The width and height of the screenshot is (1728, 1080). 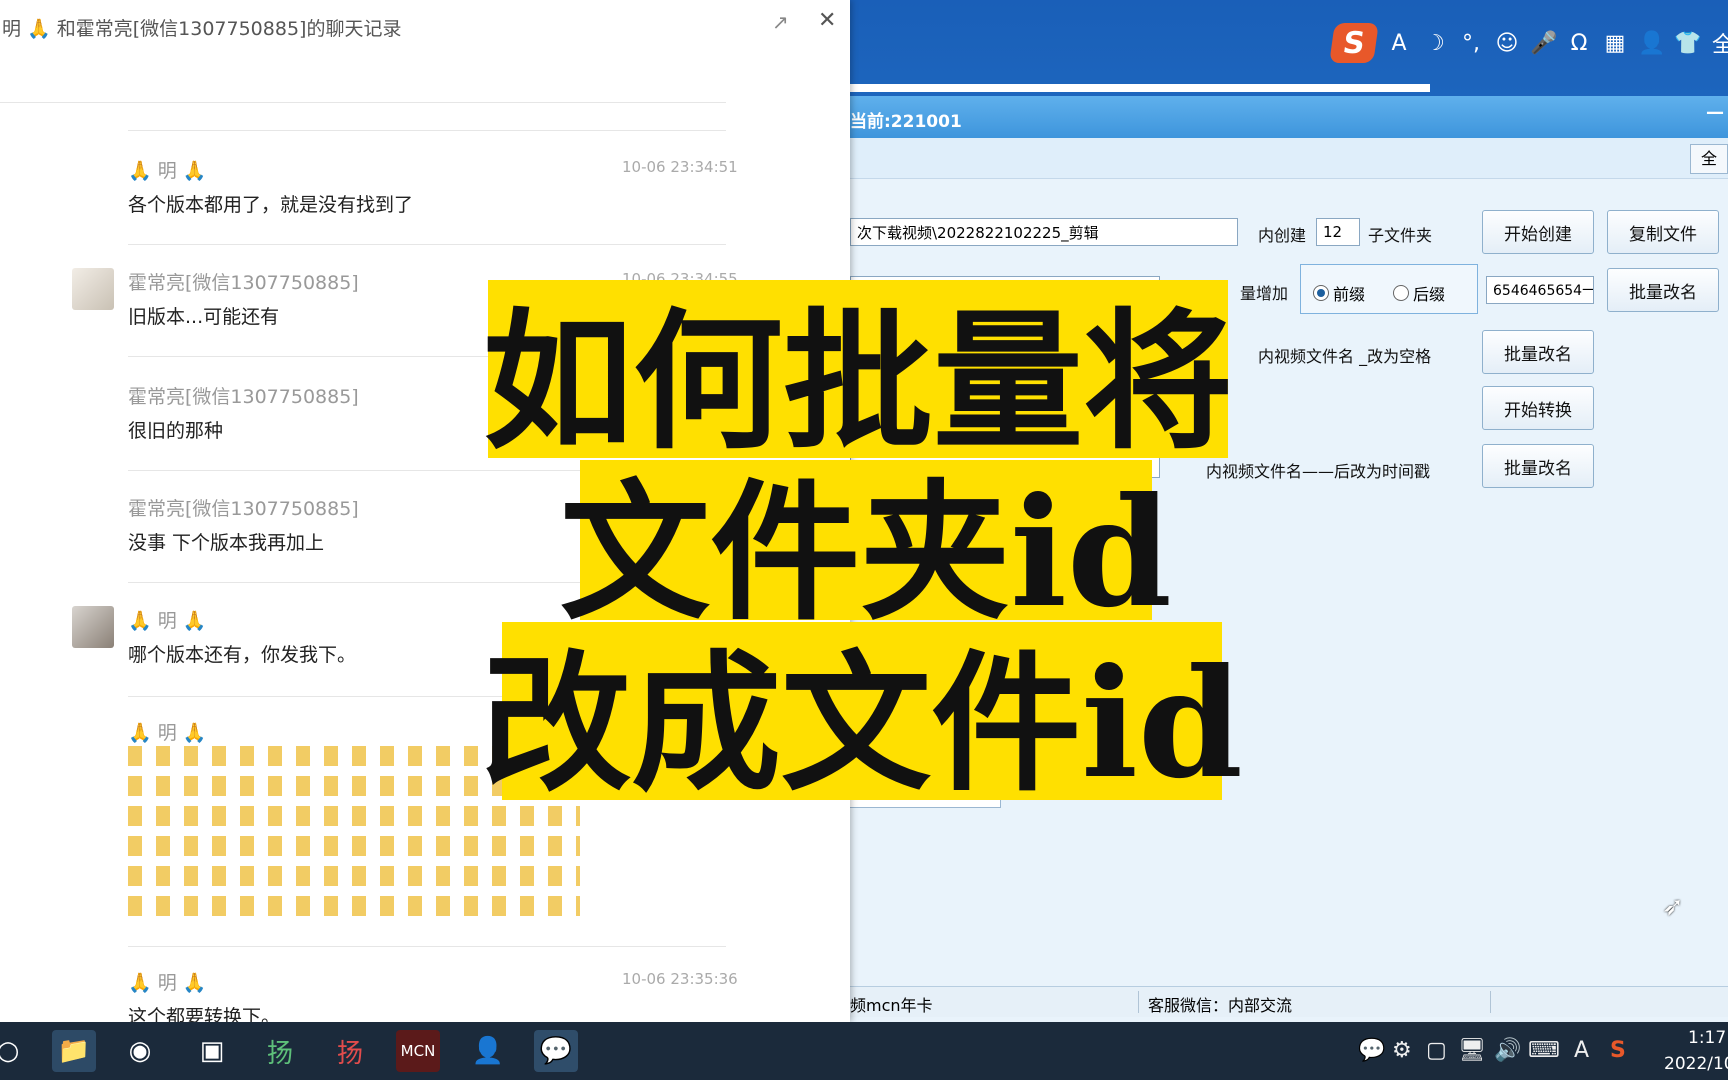 What do you see at coordinates (204, 317) in the screenshot?
I see `message-text: 旧版本...可能还有` at bounding box center [204, 317].